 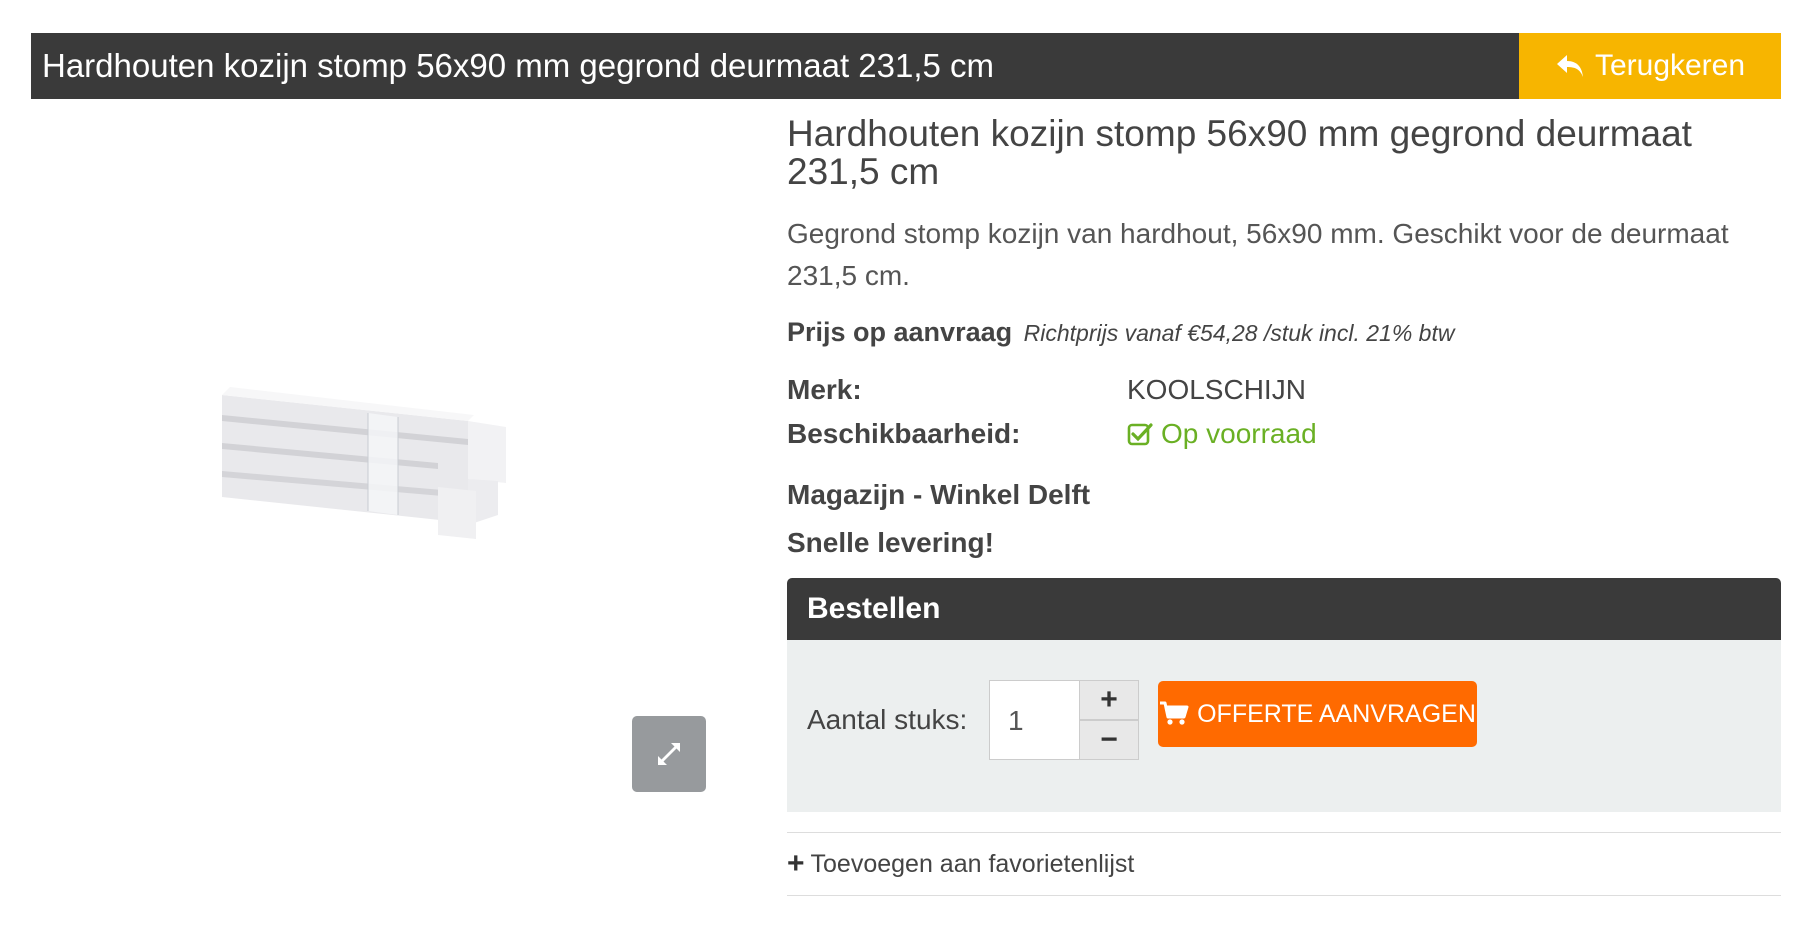 I want to click on spec-label-availability: Beschikbaarheid:, so click(x=904, y=433).